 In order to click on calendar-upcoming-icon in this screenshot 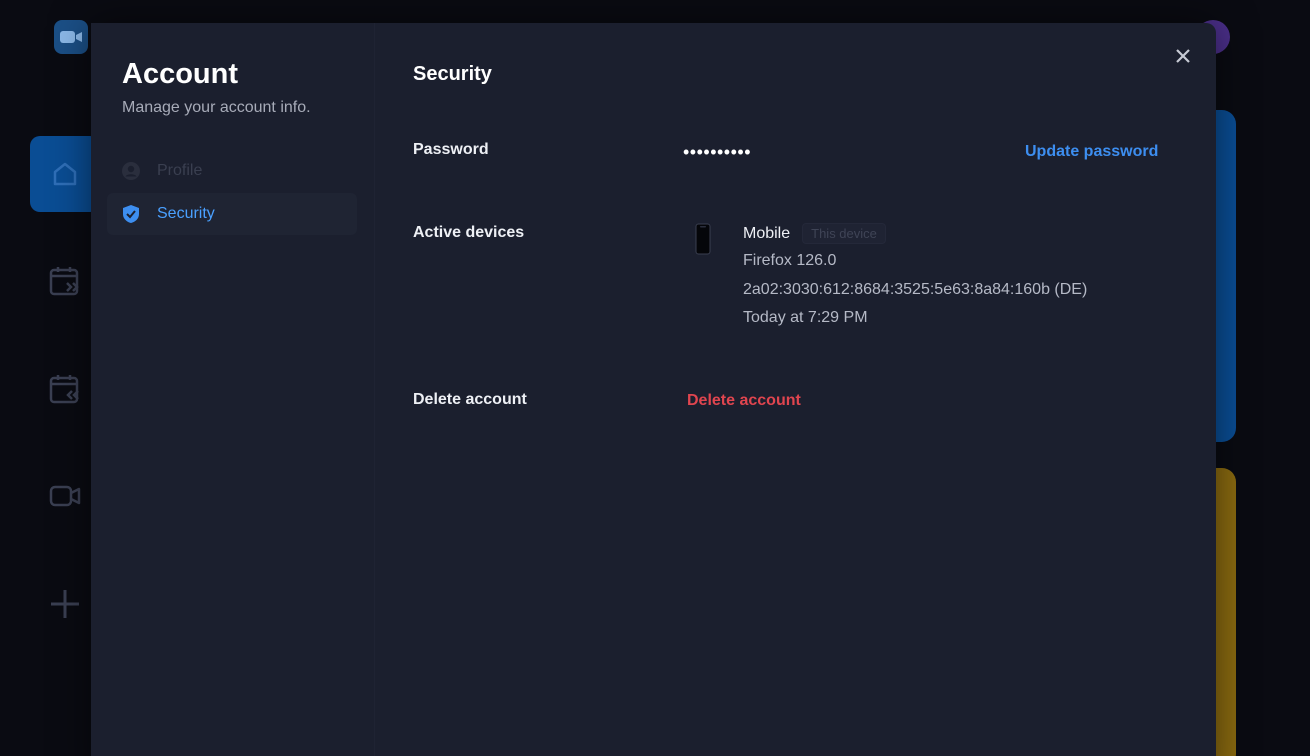, I will do `click(64, 281)`.